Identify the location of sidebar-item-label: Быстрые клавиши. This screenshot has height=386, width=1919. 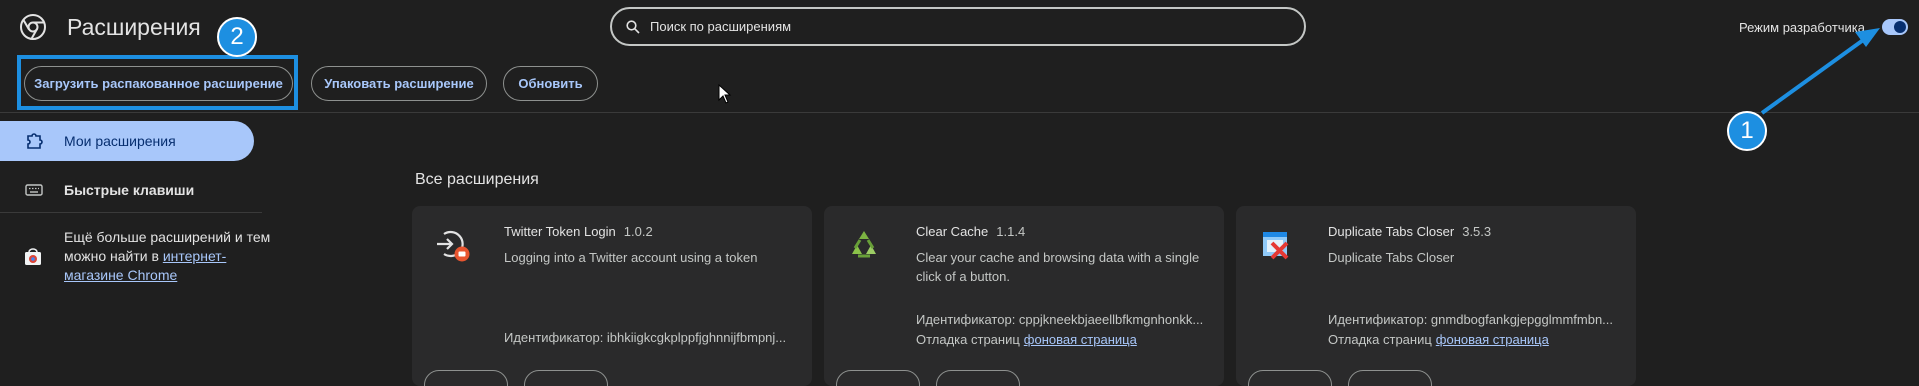
(129, 190).